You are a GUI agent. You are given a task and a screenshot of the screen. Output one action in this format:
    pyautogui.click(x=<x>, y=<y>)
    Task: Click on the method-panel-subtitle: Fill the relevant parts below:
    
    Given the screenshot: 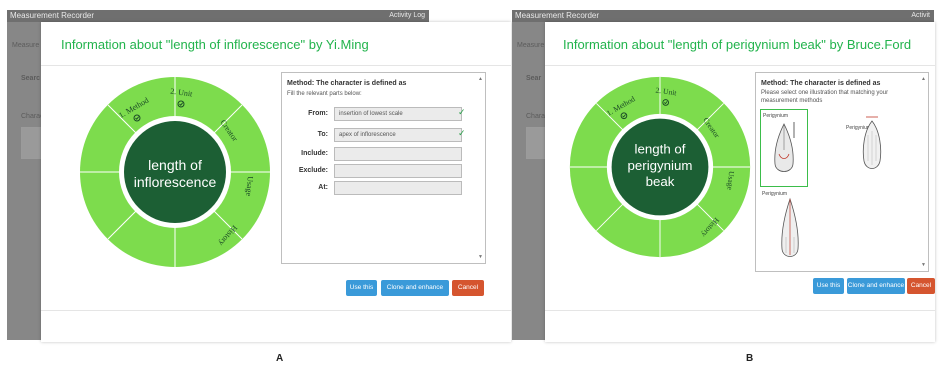 What is the action you would take?
    pyautogui.click(x=324, y=94)
    